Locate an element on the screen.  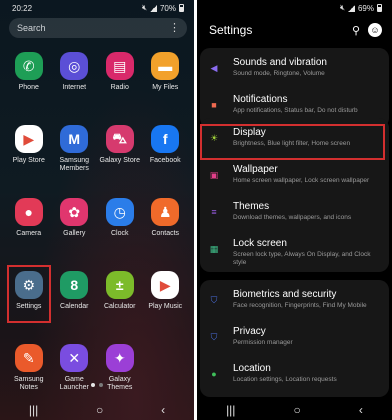
app-settings: ⚙ Settings is located at coordinates (29, 299).